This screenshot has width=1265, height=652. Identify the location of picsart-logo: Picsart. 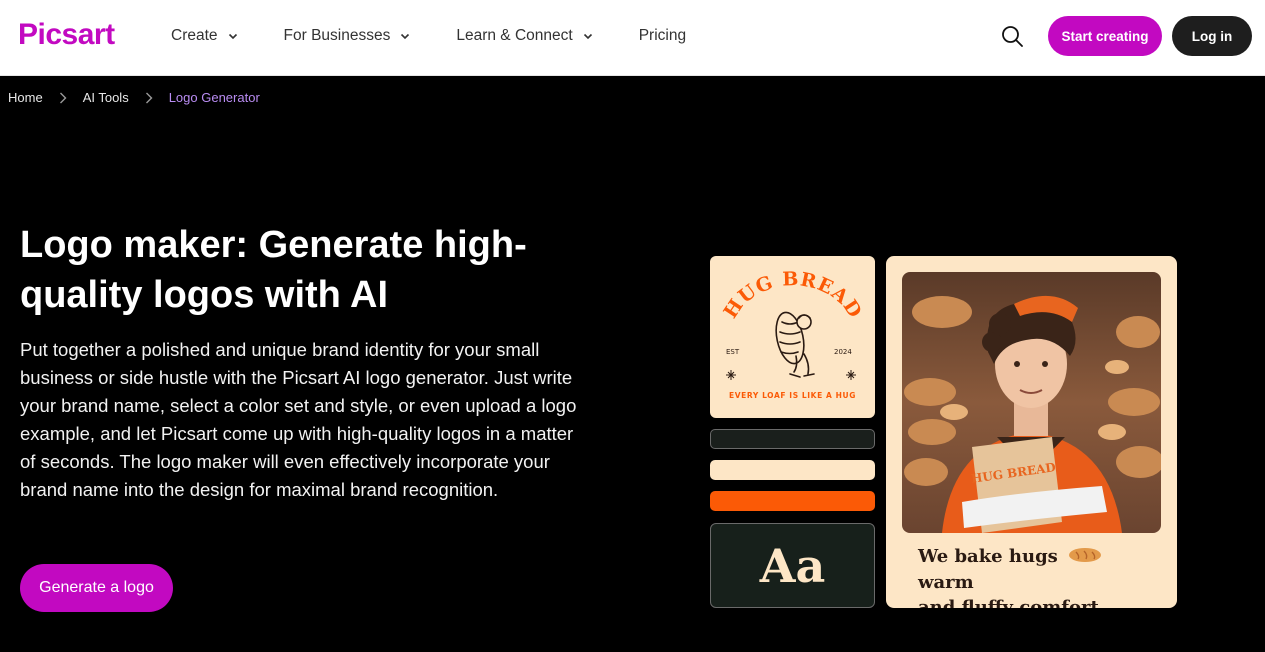
(66, 35).